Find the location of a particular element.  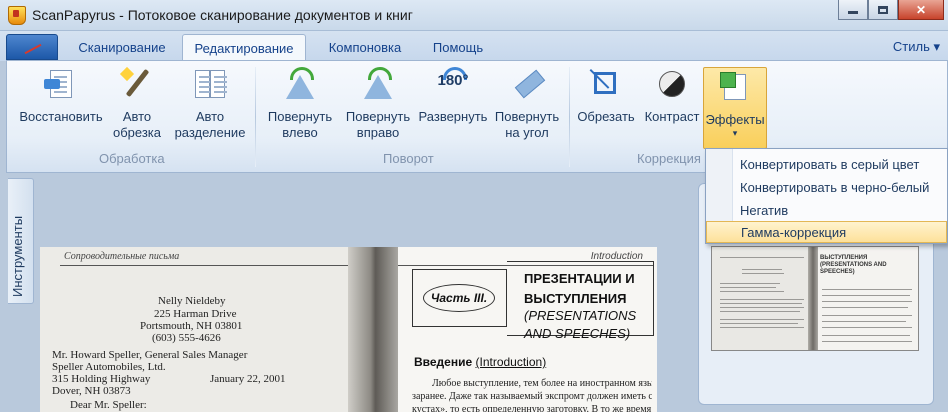

letter-greeting: Dear Mr. Speller: is located at coordinates (108, 405).